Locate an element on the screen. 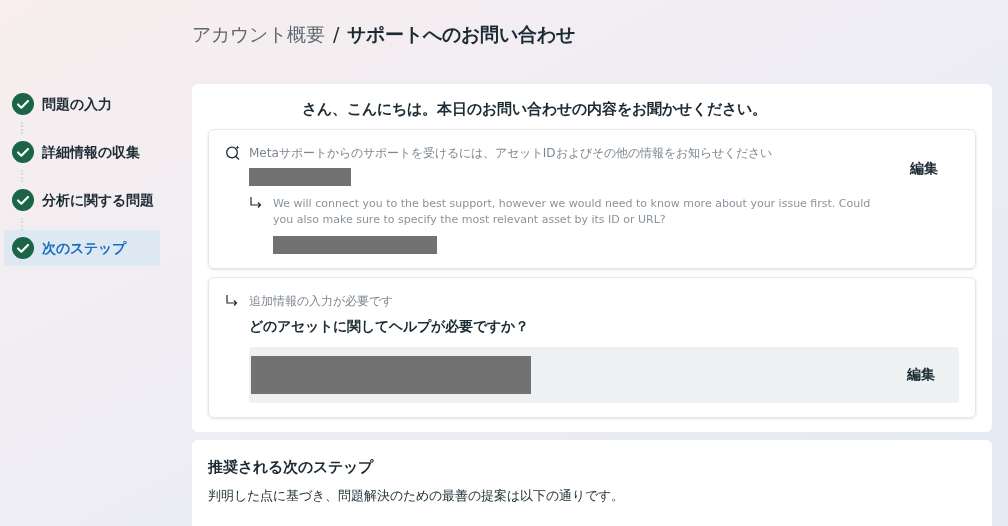  step-item: 次のステップ is located at coordinates (82, 248).